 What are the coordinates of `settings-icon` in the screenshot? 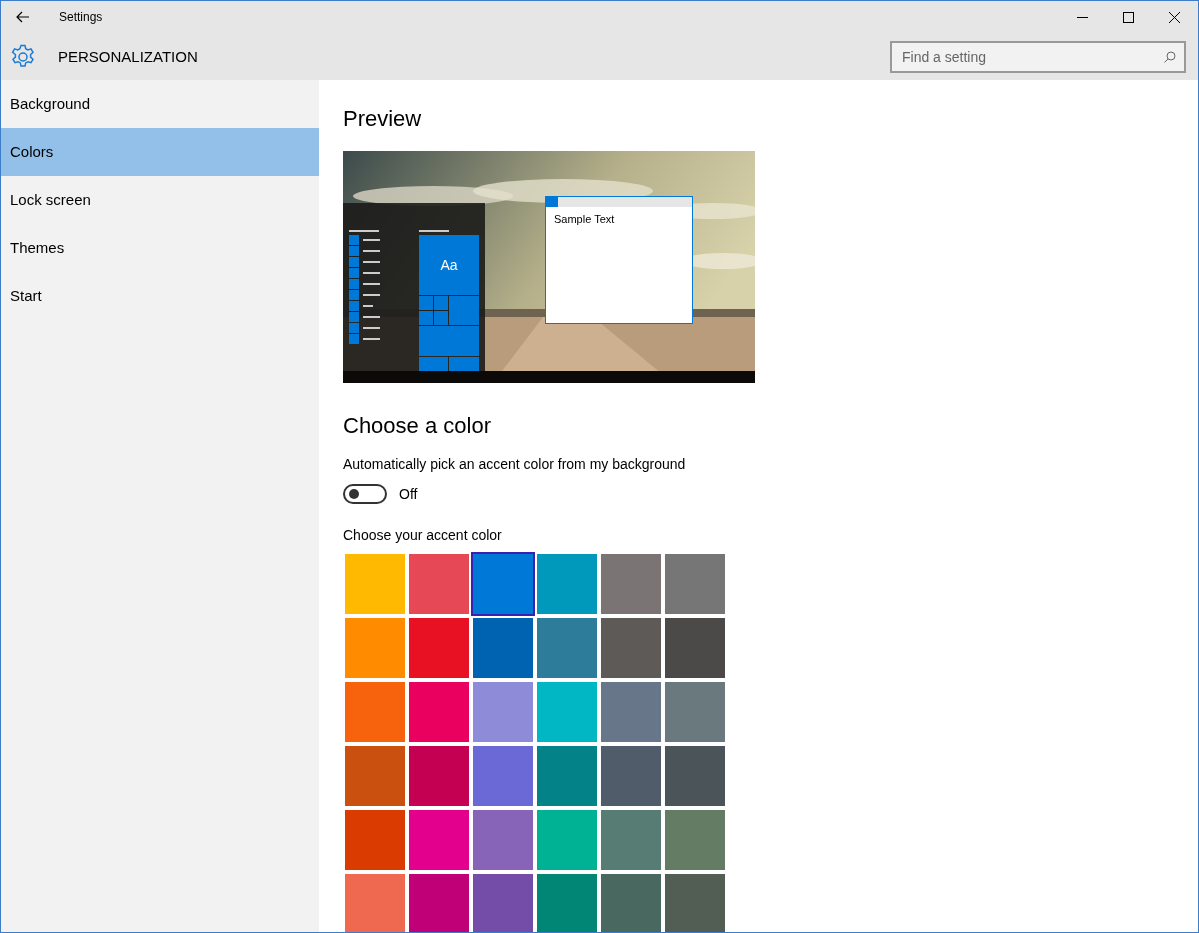 It's located at (23, 56).